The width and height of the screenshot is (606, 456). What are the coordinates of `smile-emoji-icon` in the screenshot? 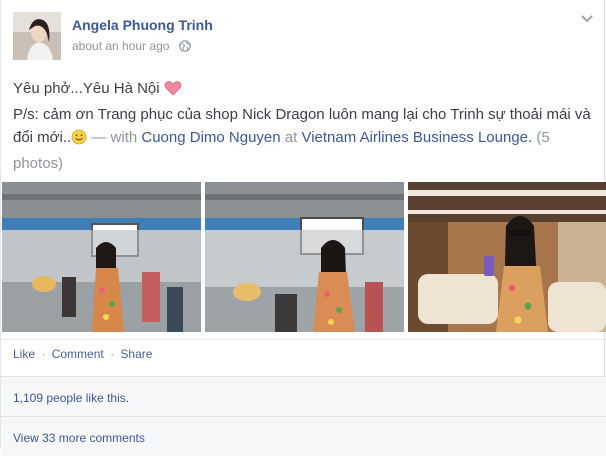 It's located at (79, 140).